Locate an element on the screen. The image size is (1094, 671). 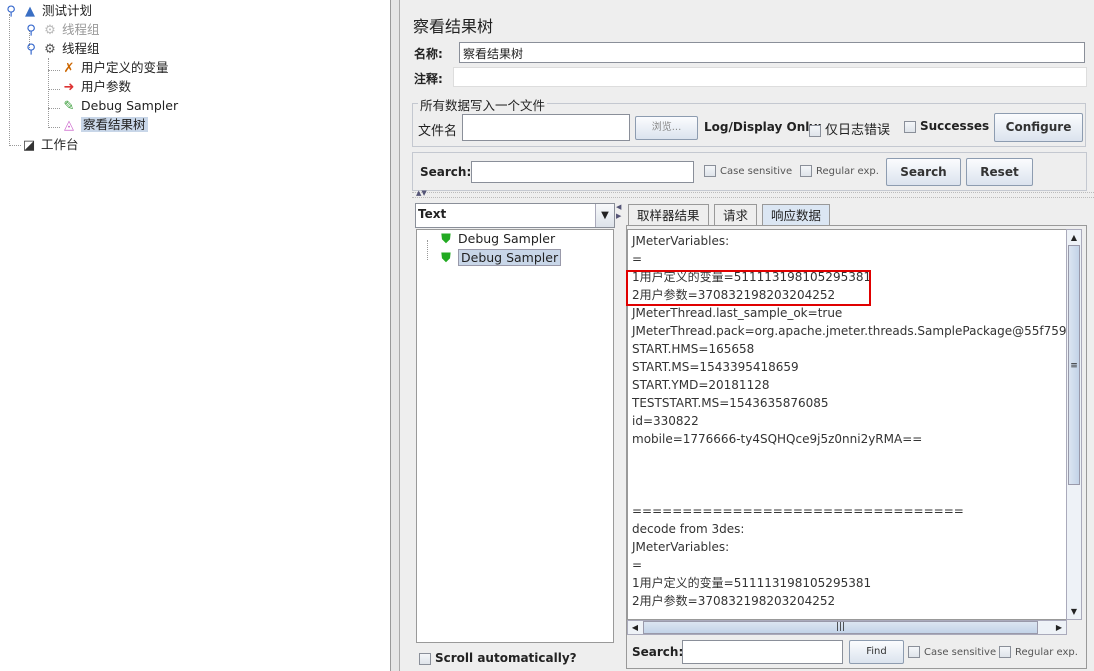
result-item: ⛊ Debug Sampler is located at coordinates (496, 239).